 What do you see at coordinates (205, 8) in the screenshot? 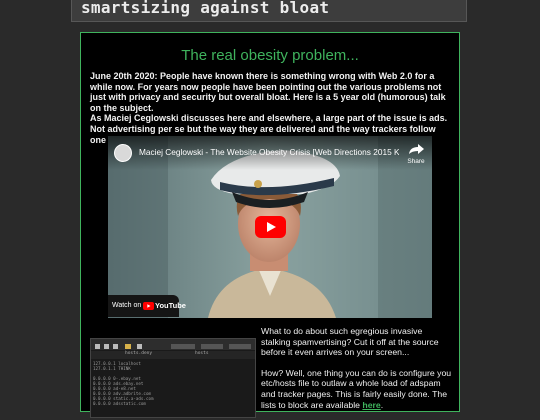
I see `site-title: smartsizing against bloat` at bounding box center [205, 8].